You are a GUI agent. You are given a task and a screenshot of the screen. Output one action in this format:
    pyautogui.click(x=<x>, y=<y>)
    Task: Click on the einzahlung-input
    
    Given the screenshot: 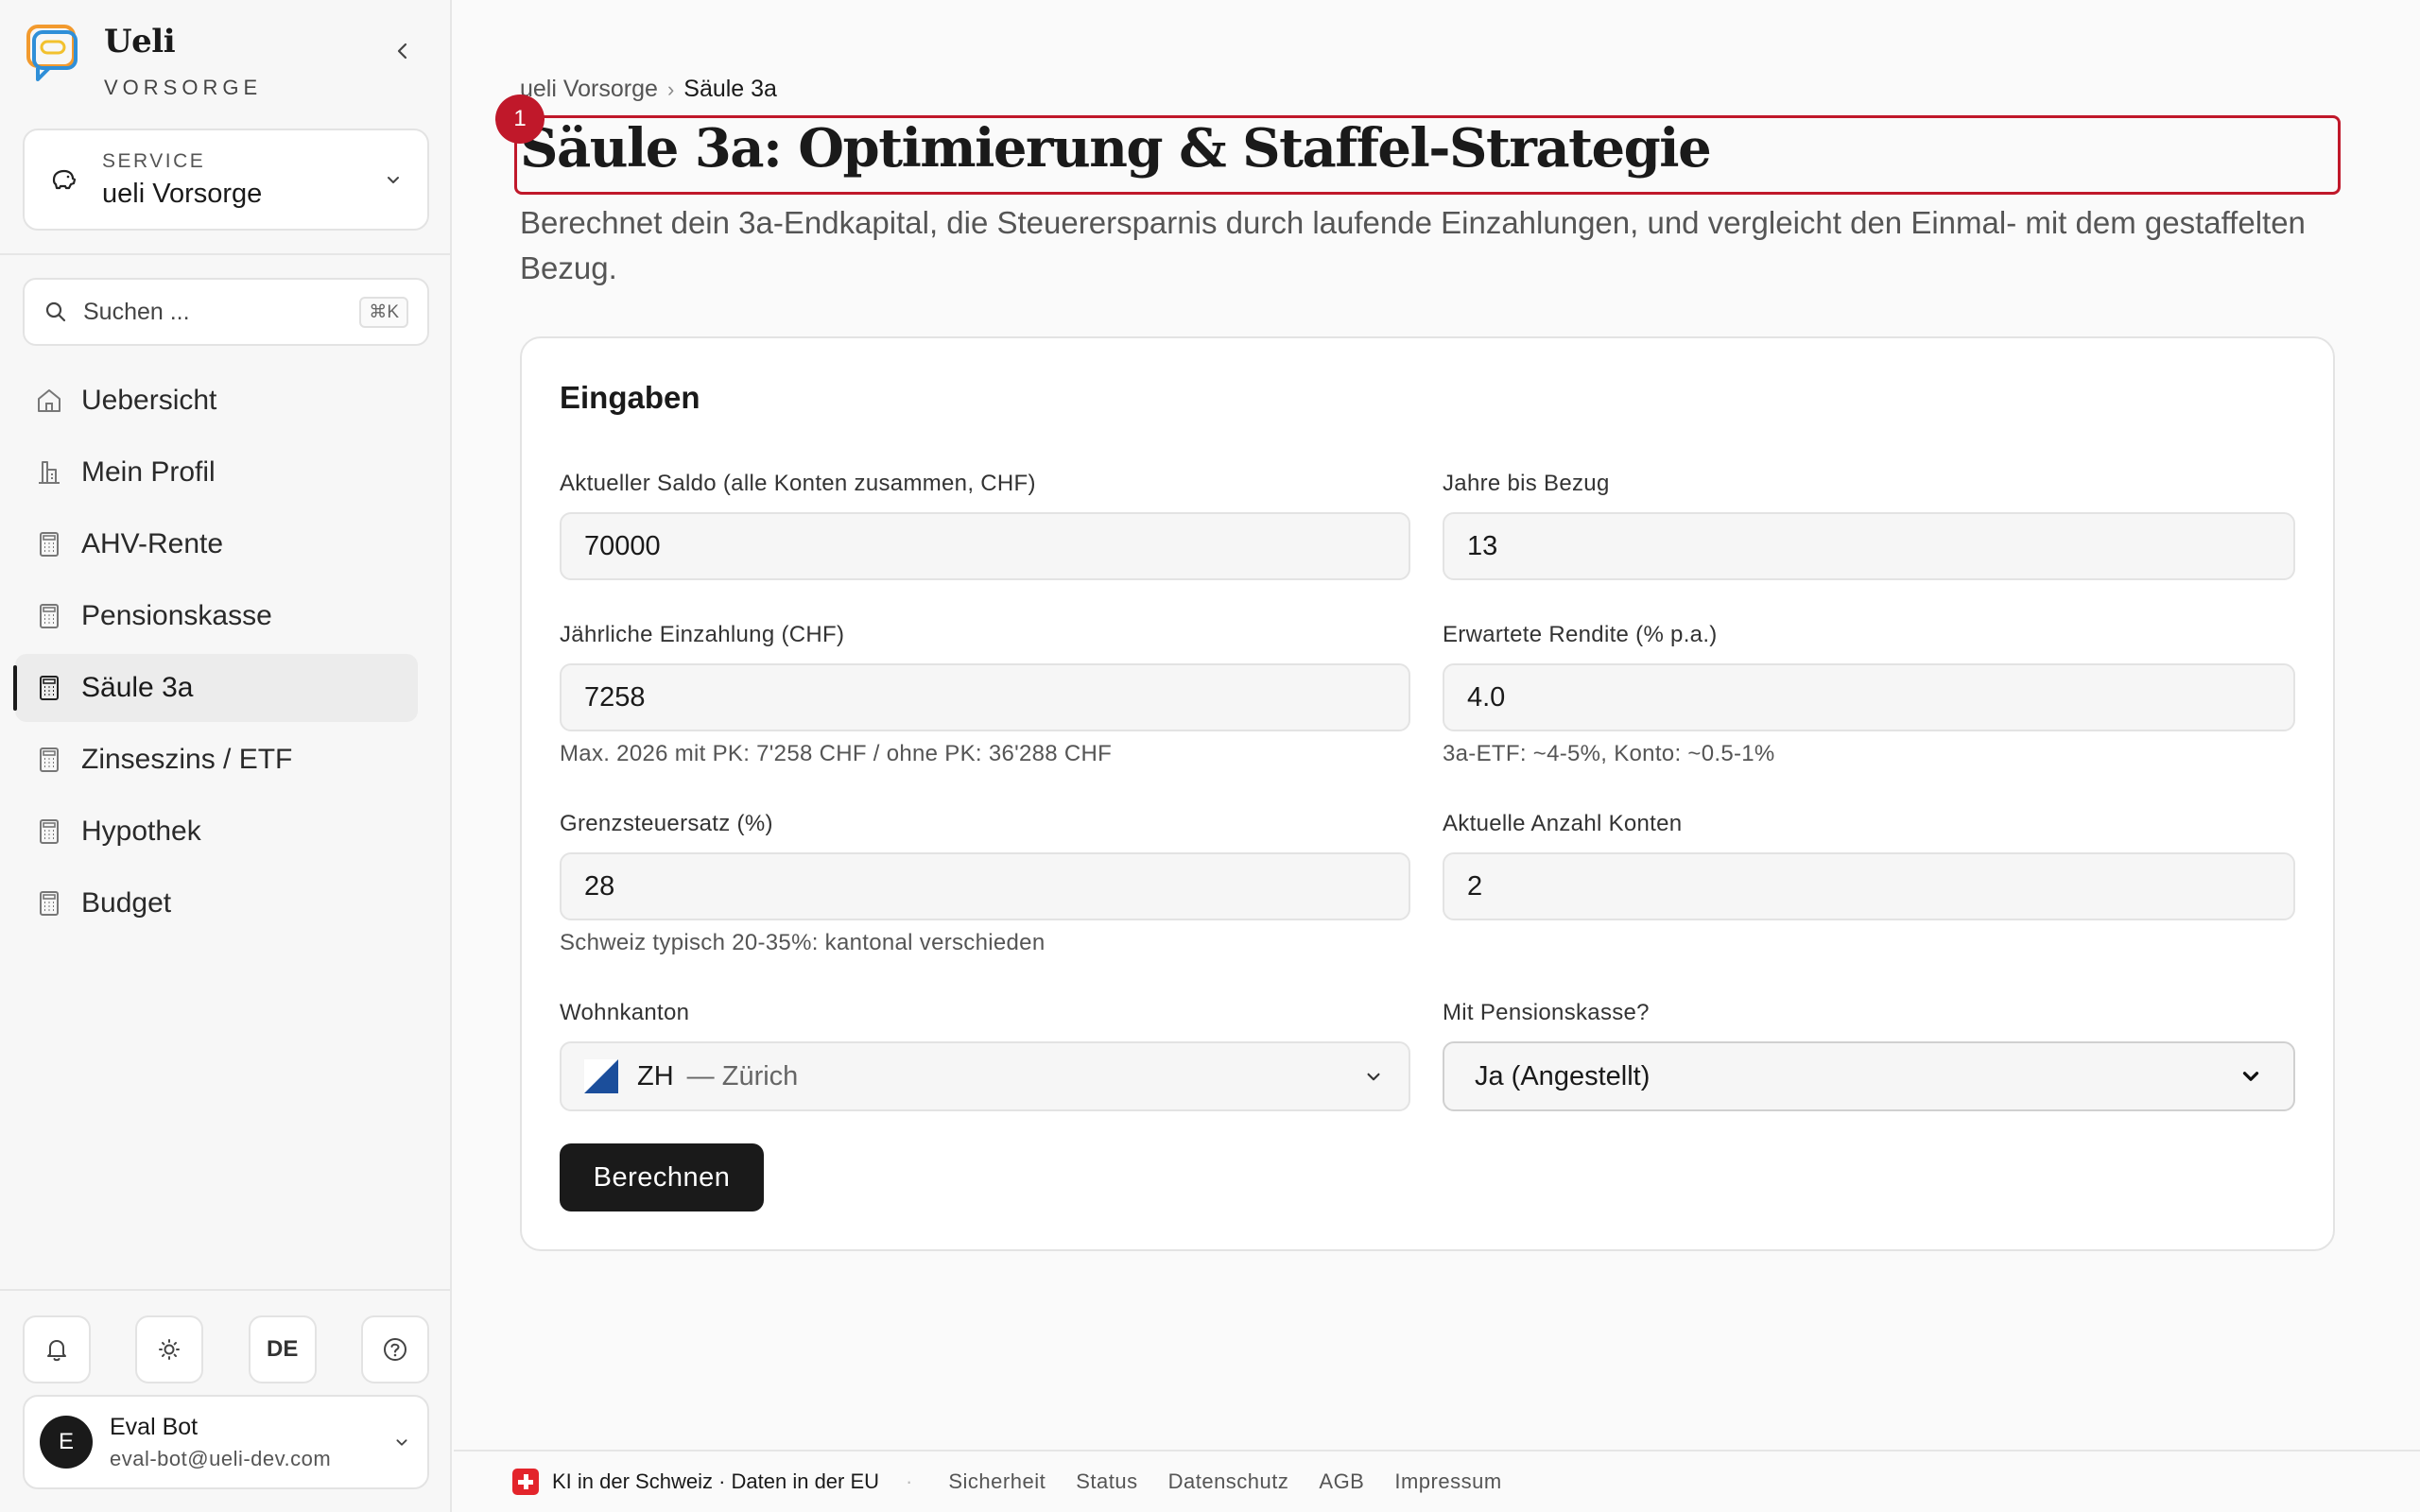 What is the action you would take?
    pyautogui.click(x=985, y=697)
    